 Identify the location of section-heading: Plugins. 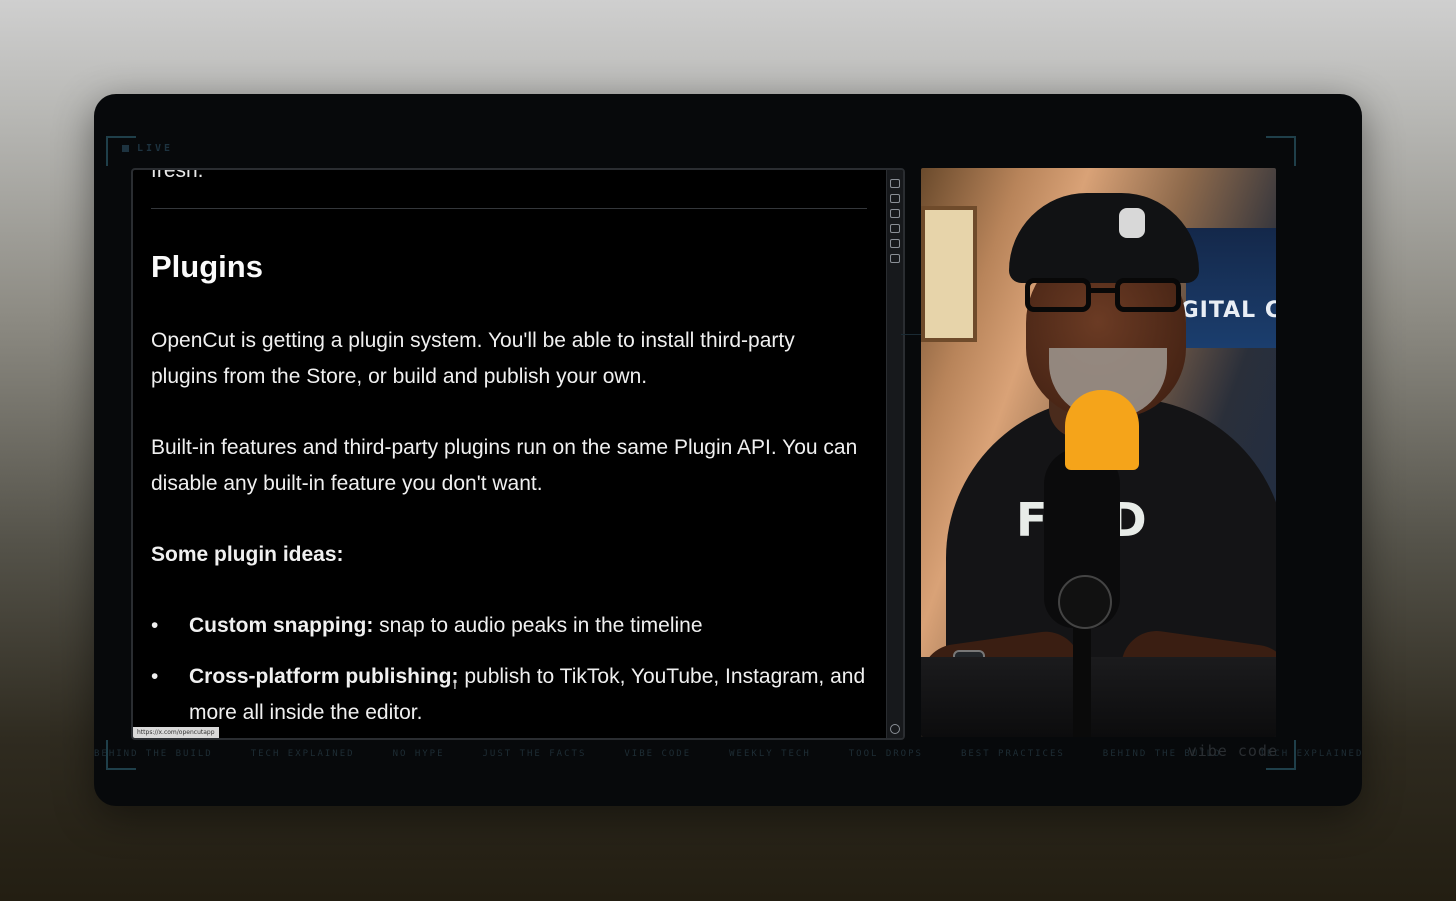
(207, 266).